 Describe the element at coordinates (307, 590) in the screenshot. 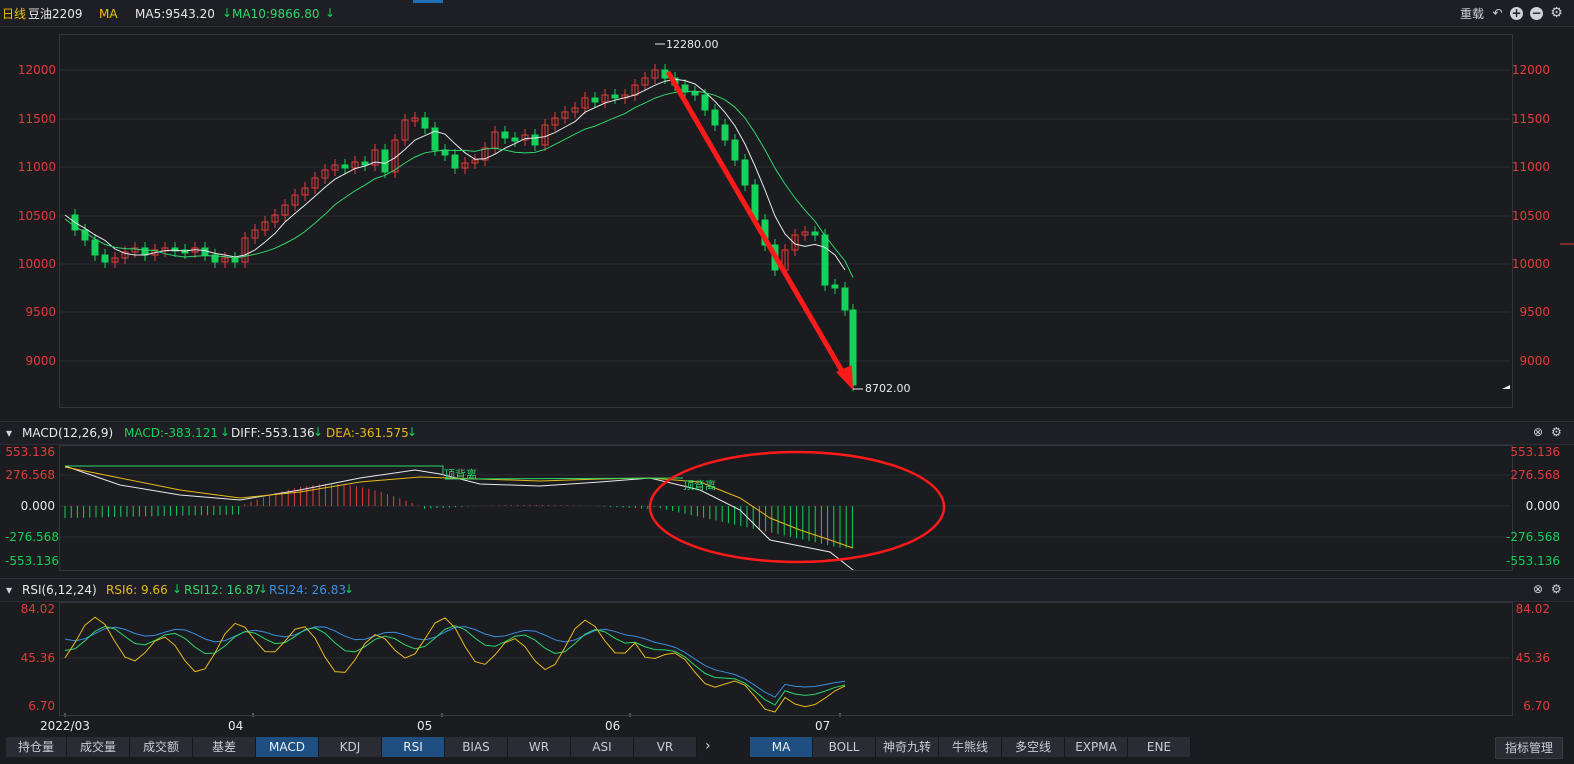

I see `rsi24-value: RSI24: 26.83` at that location.